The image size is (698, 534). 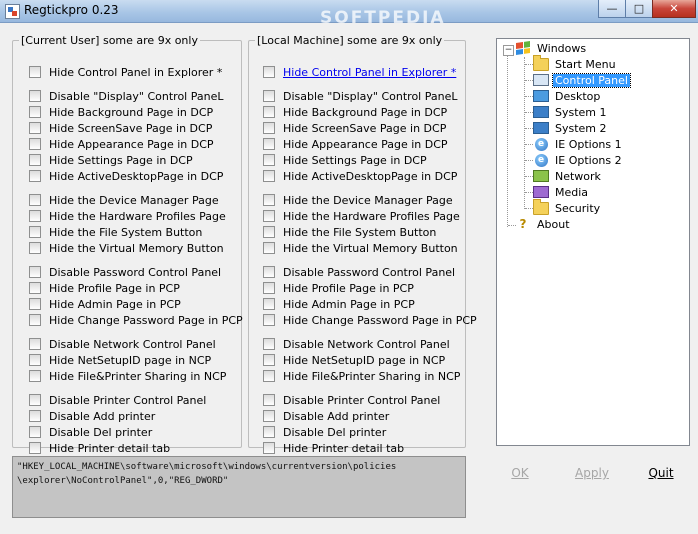 I want to click on local-machine-option: Disable "Display" Control PaneL, so click(x=360, y=96).